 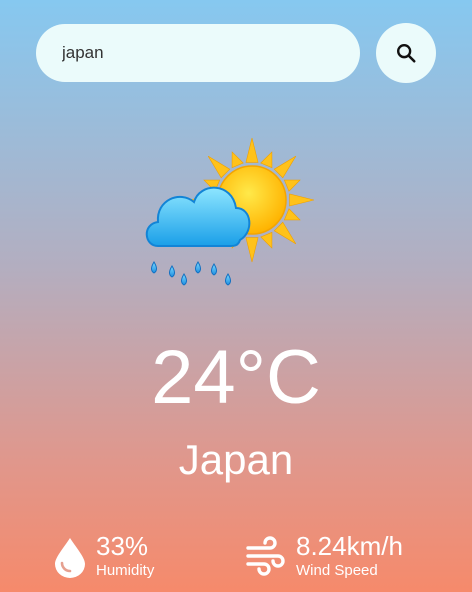 What do you see at coordinates (122, 546) in the screenshot?
I see `humidity-value: 33%` at bounding box center [122, 546].